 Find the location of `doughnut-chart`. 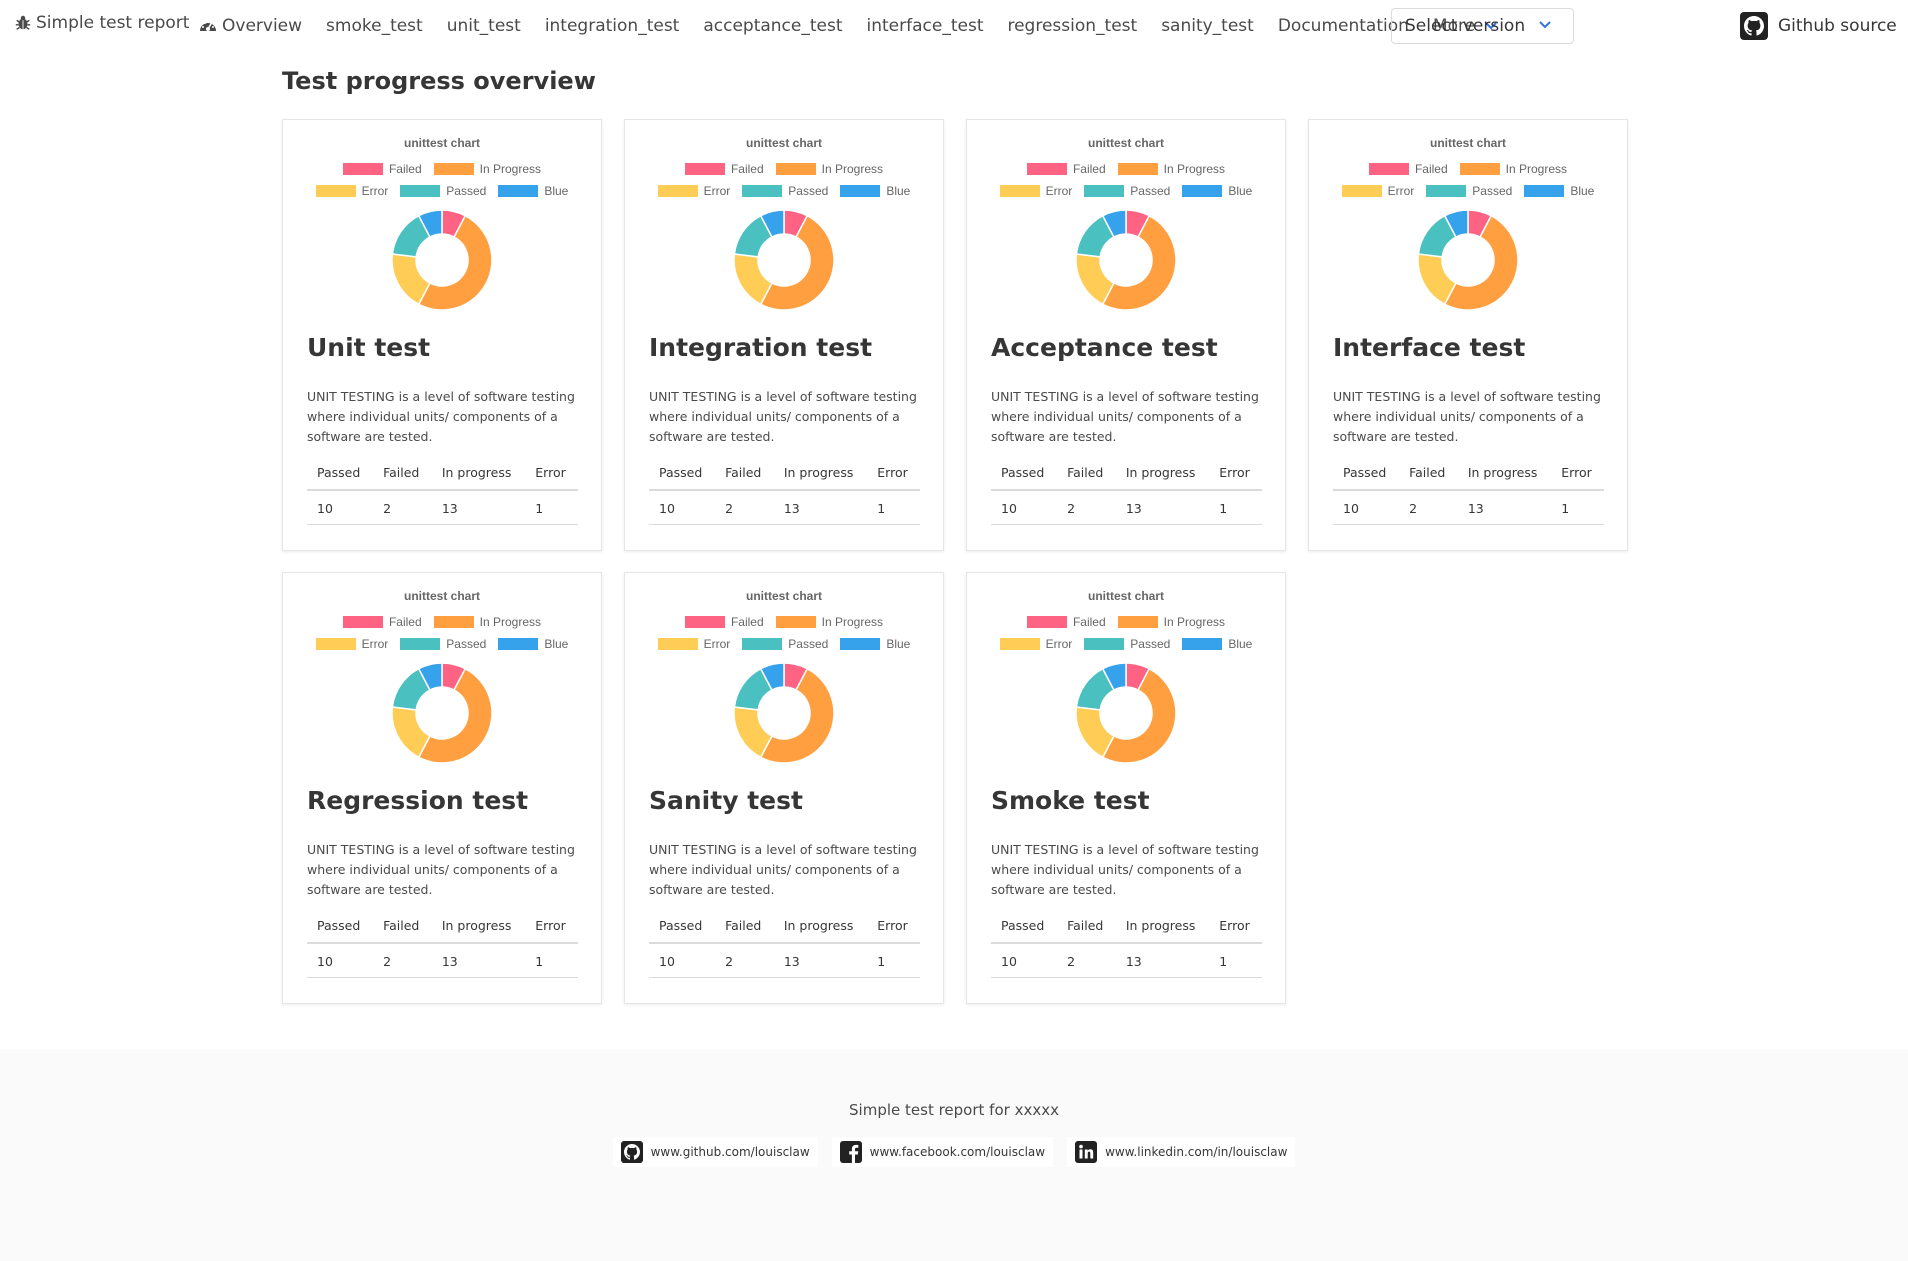

doughnut-chart is located at coordinates (442, 713).